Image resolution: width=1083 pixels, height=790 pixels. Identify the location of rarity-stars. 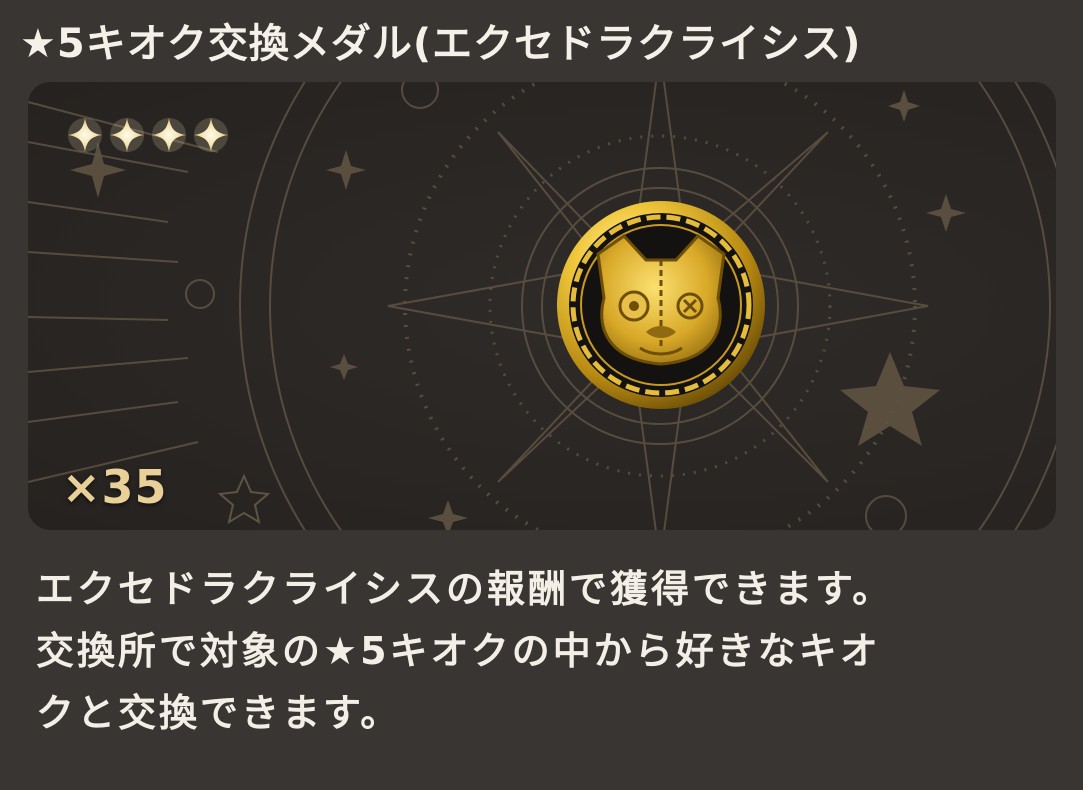
(148, 135).